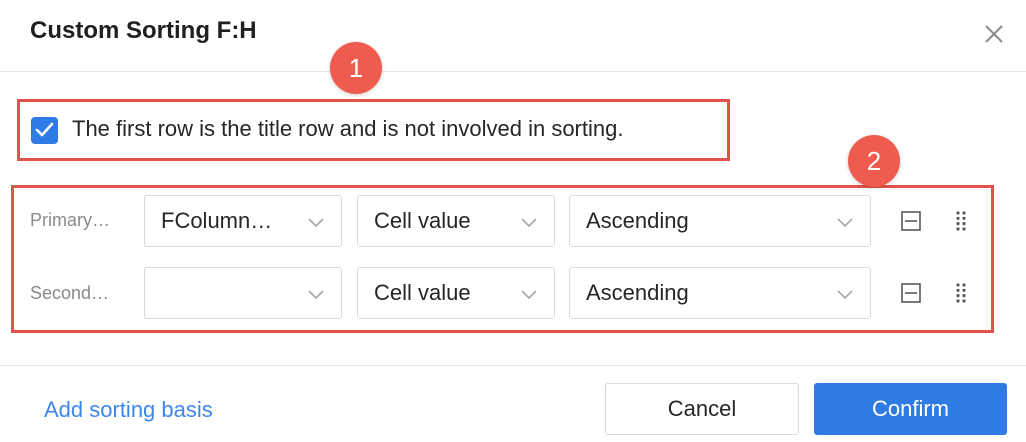 This screenshot has height=442, width=1026. I want to click on callout-badge-2: 2, so click(874, 161).